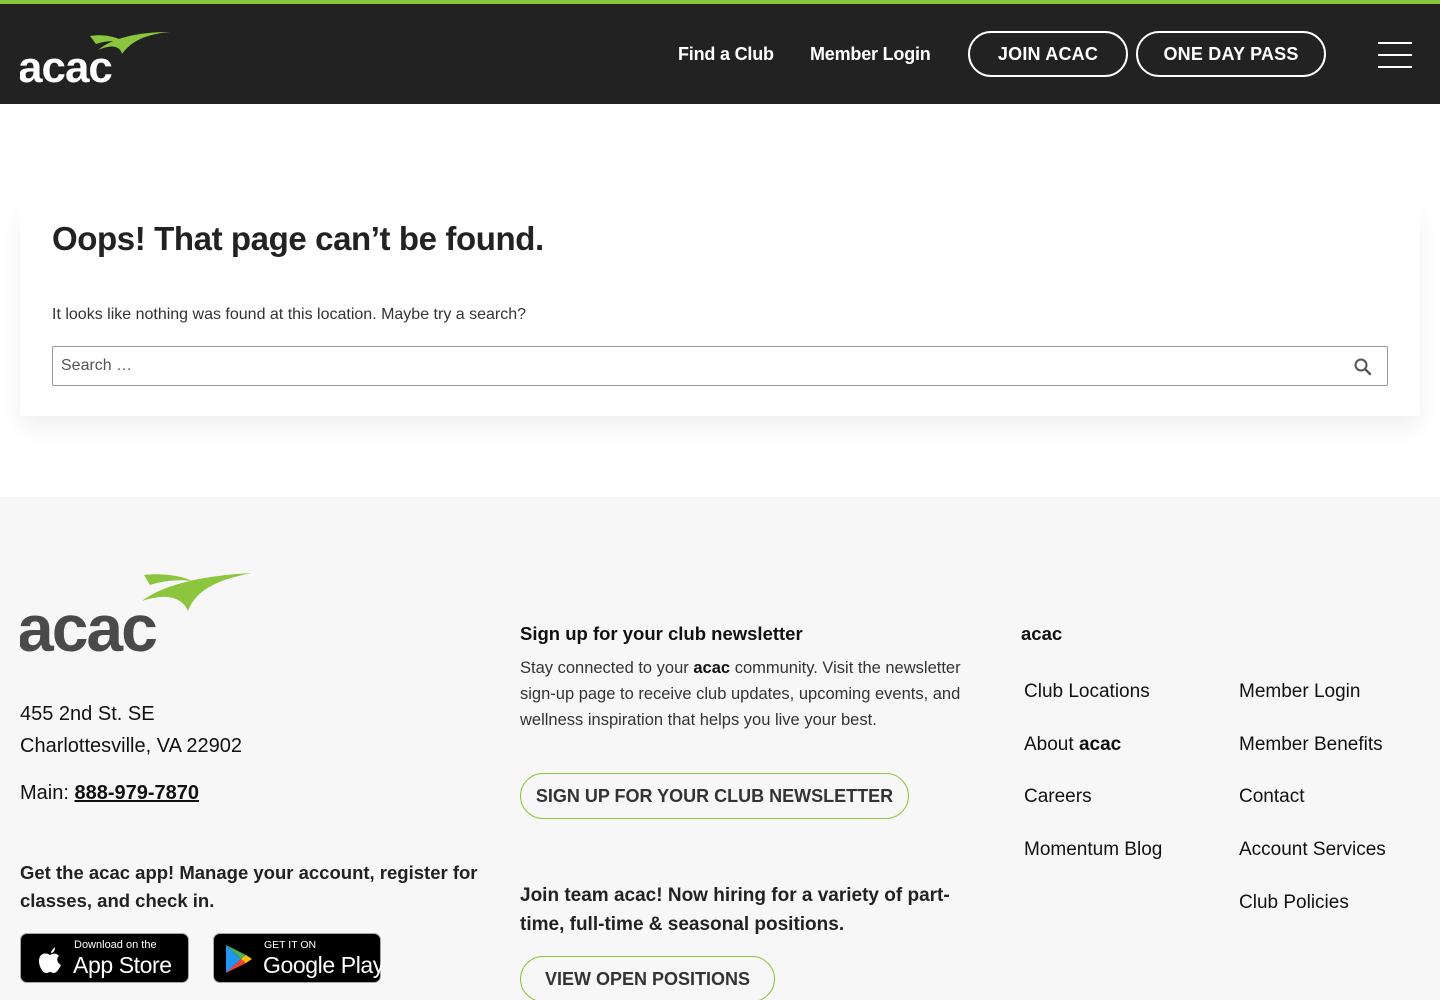  What do you see at coordinates (298, 238) in the screenshot?
I see `page-title: Oops! That page can’t be found.` at bounding box center [298, 238].